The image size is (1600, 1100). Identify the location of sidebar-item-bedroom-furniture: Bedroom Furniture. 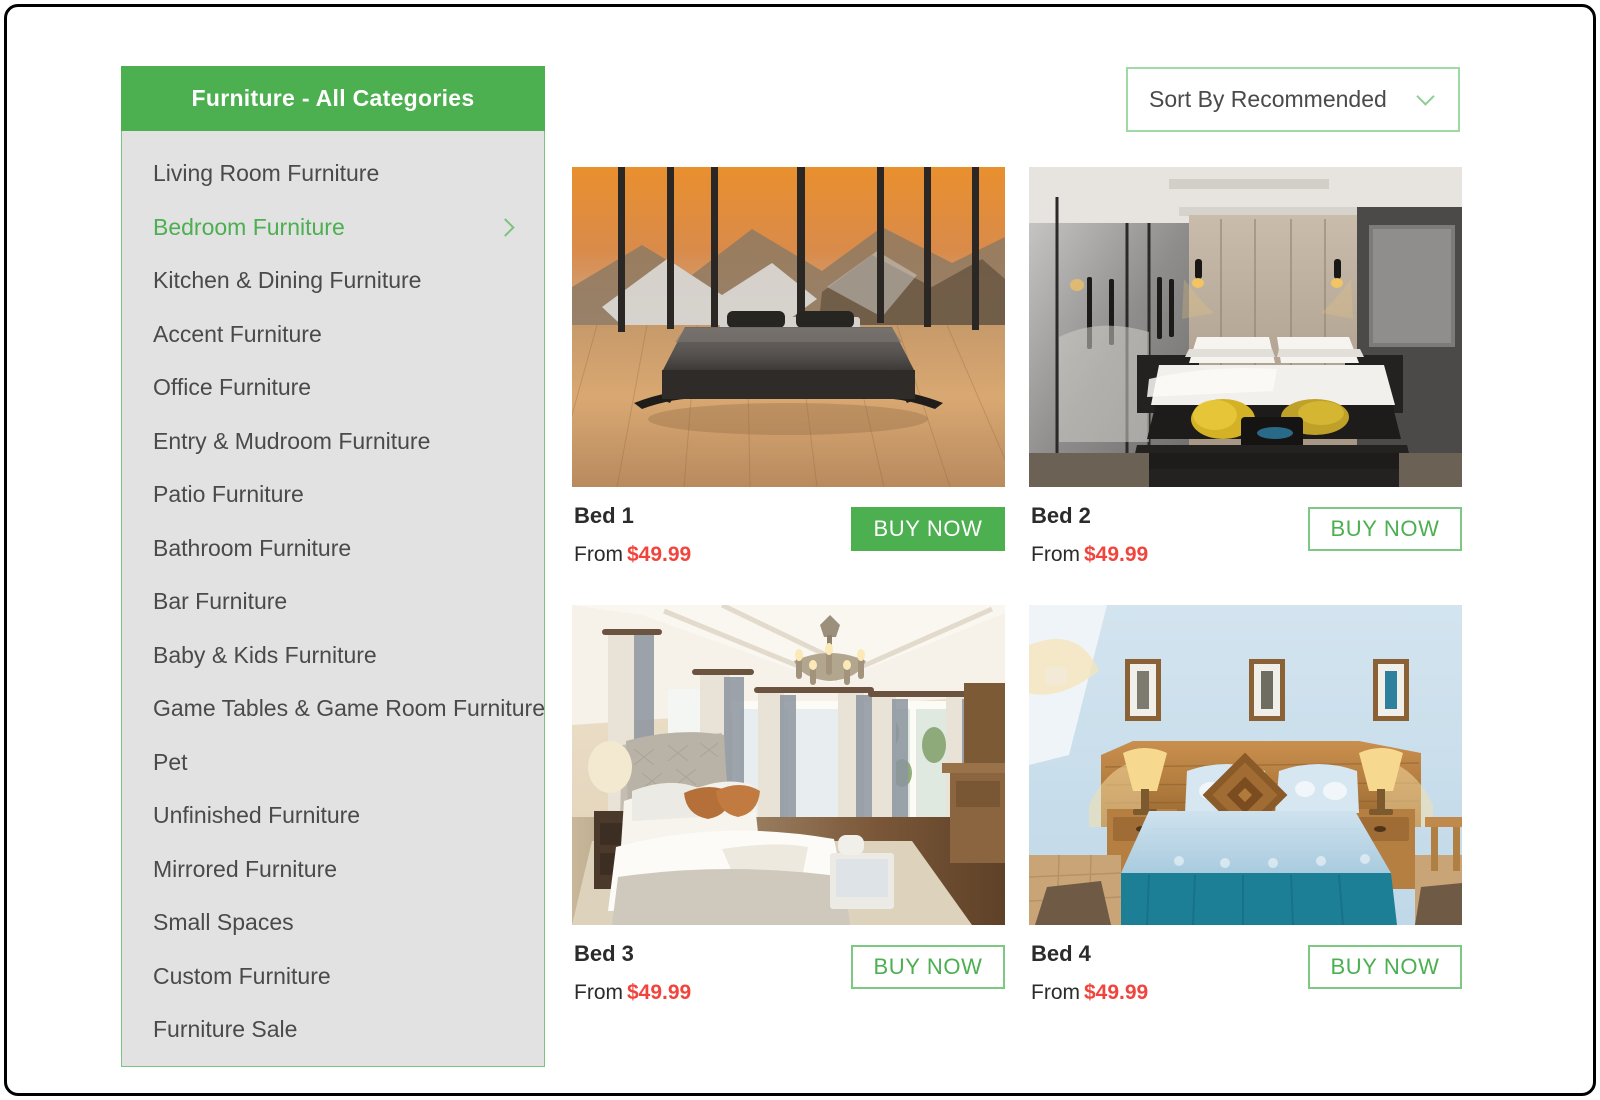
(333, 228).